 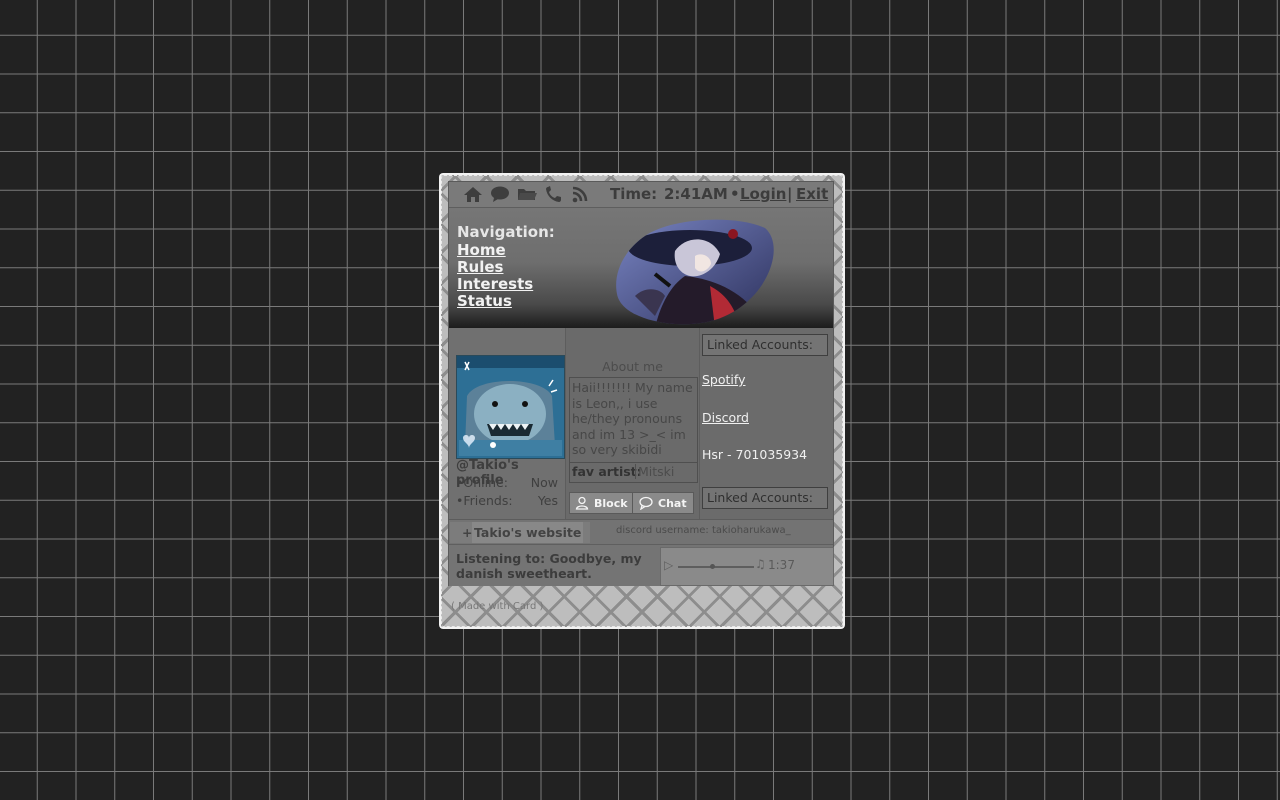 I want to click on hsr-id: Hsr - 701035934, so click(x=755, y=454).